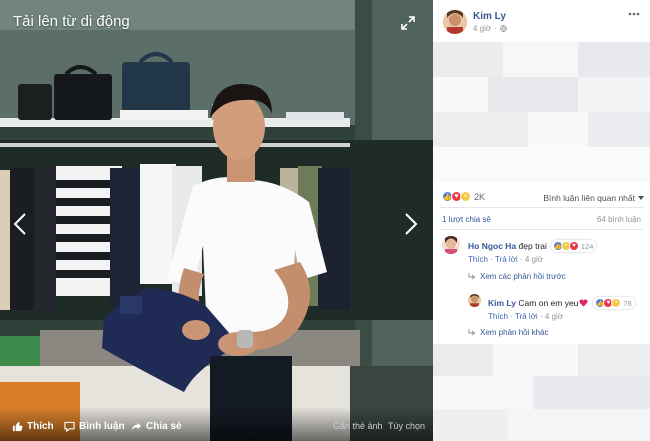 The height and width of the screenshot is (441, 650). Describe the element at coordinates (455, 22) in the screenshot. I see `author-avatar` at that location.